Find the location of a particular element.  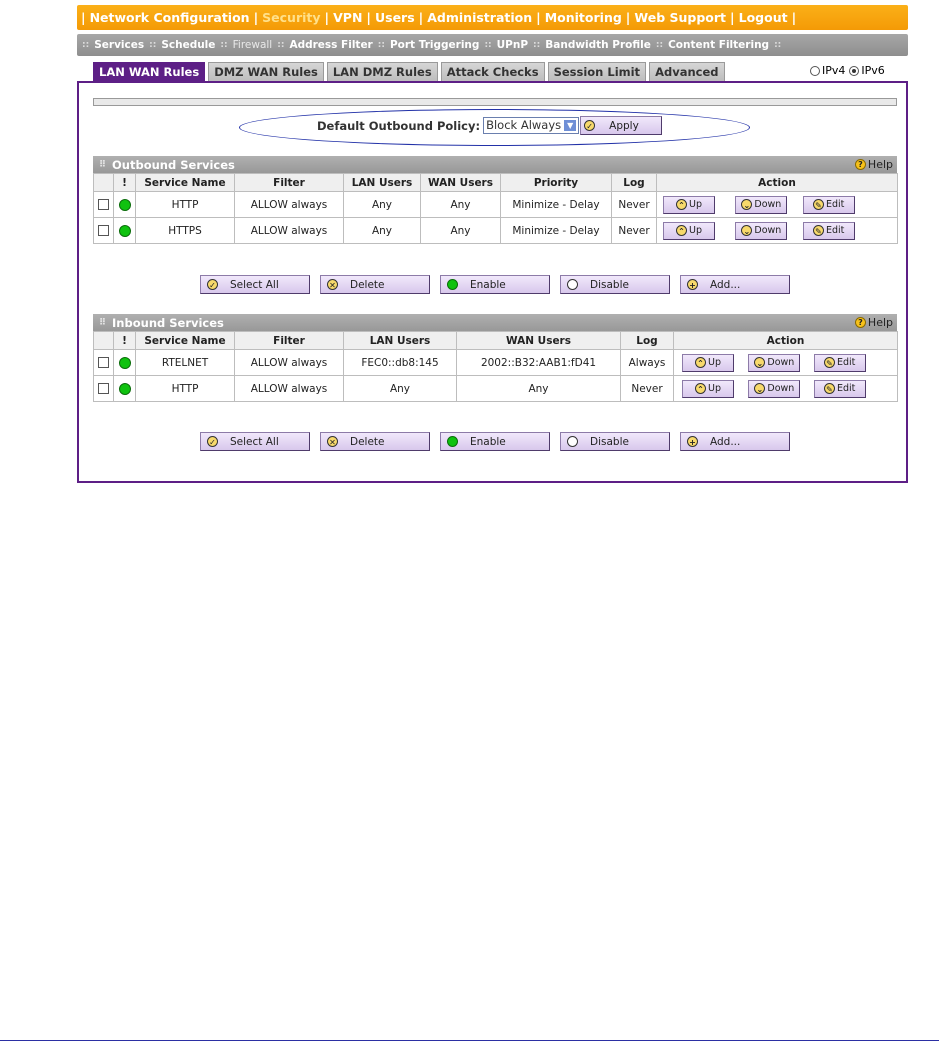

policy-select-value: Block Always is located at coordinates (524, 125).